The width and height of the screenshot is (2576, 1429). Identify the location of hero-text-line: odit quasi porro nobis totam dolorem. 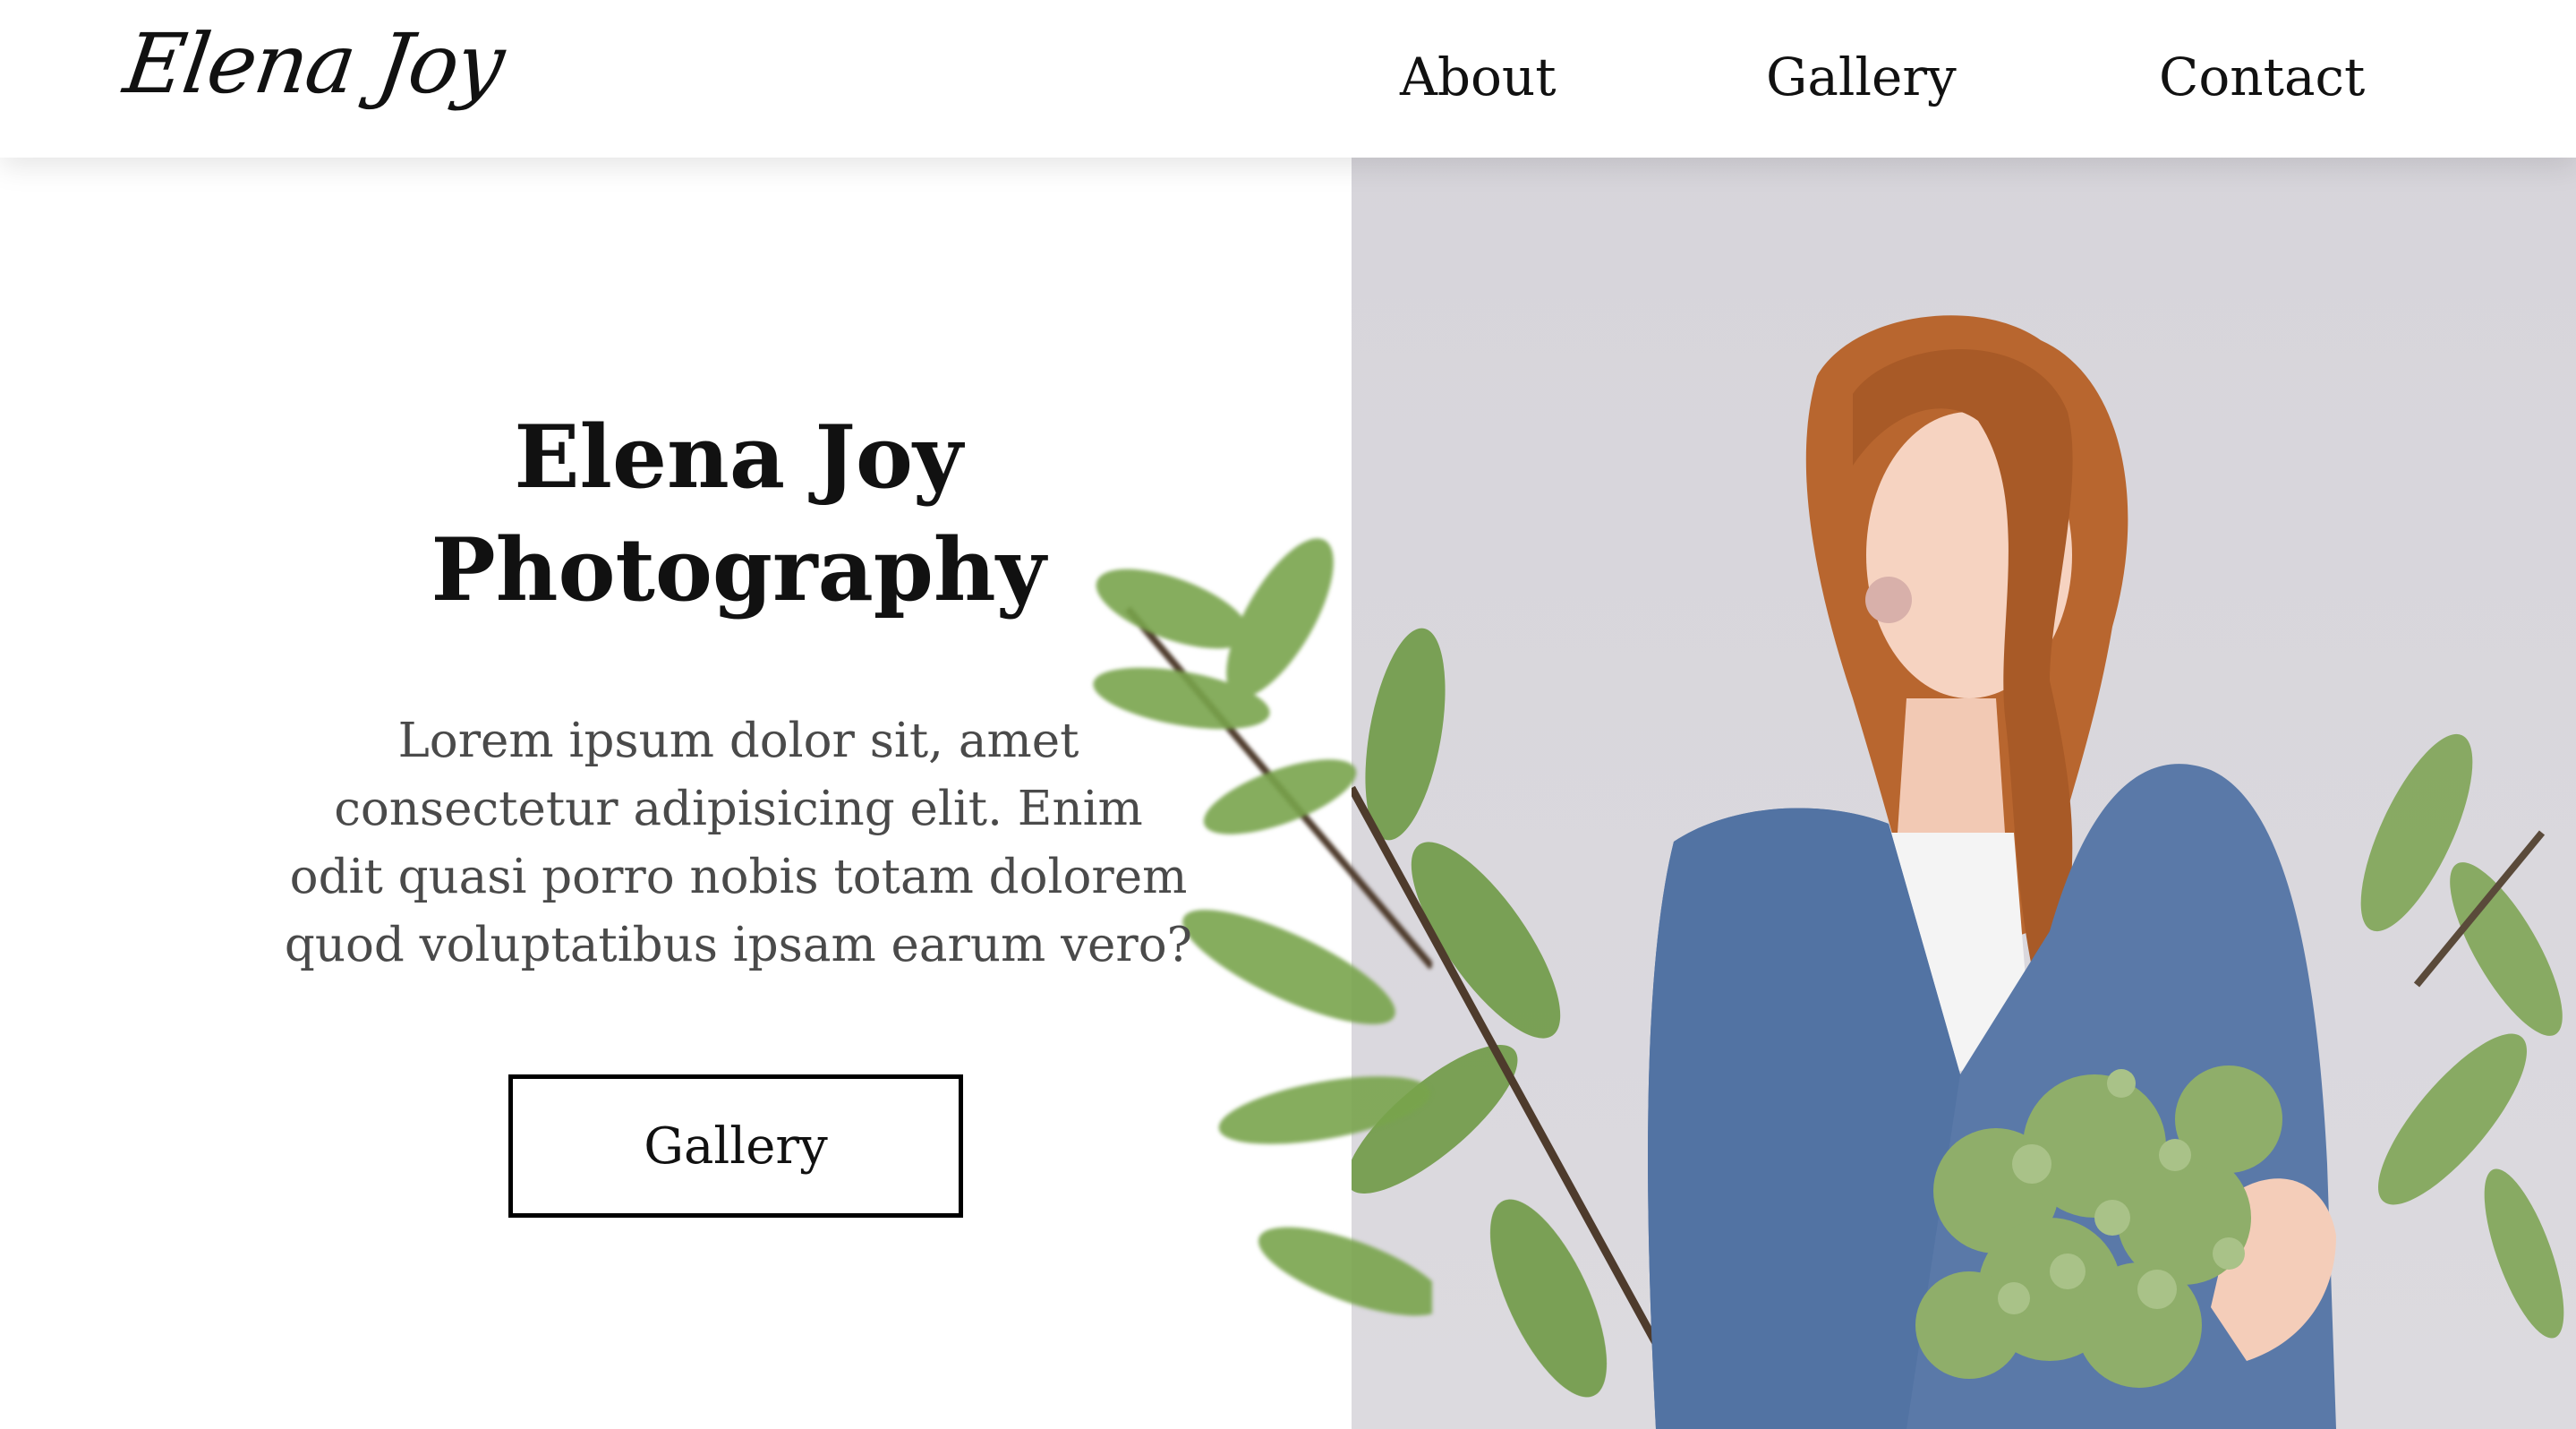
(738, 877).